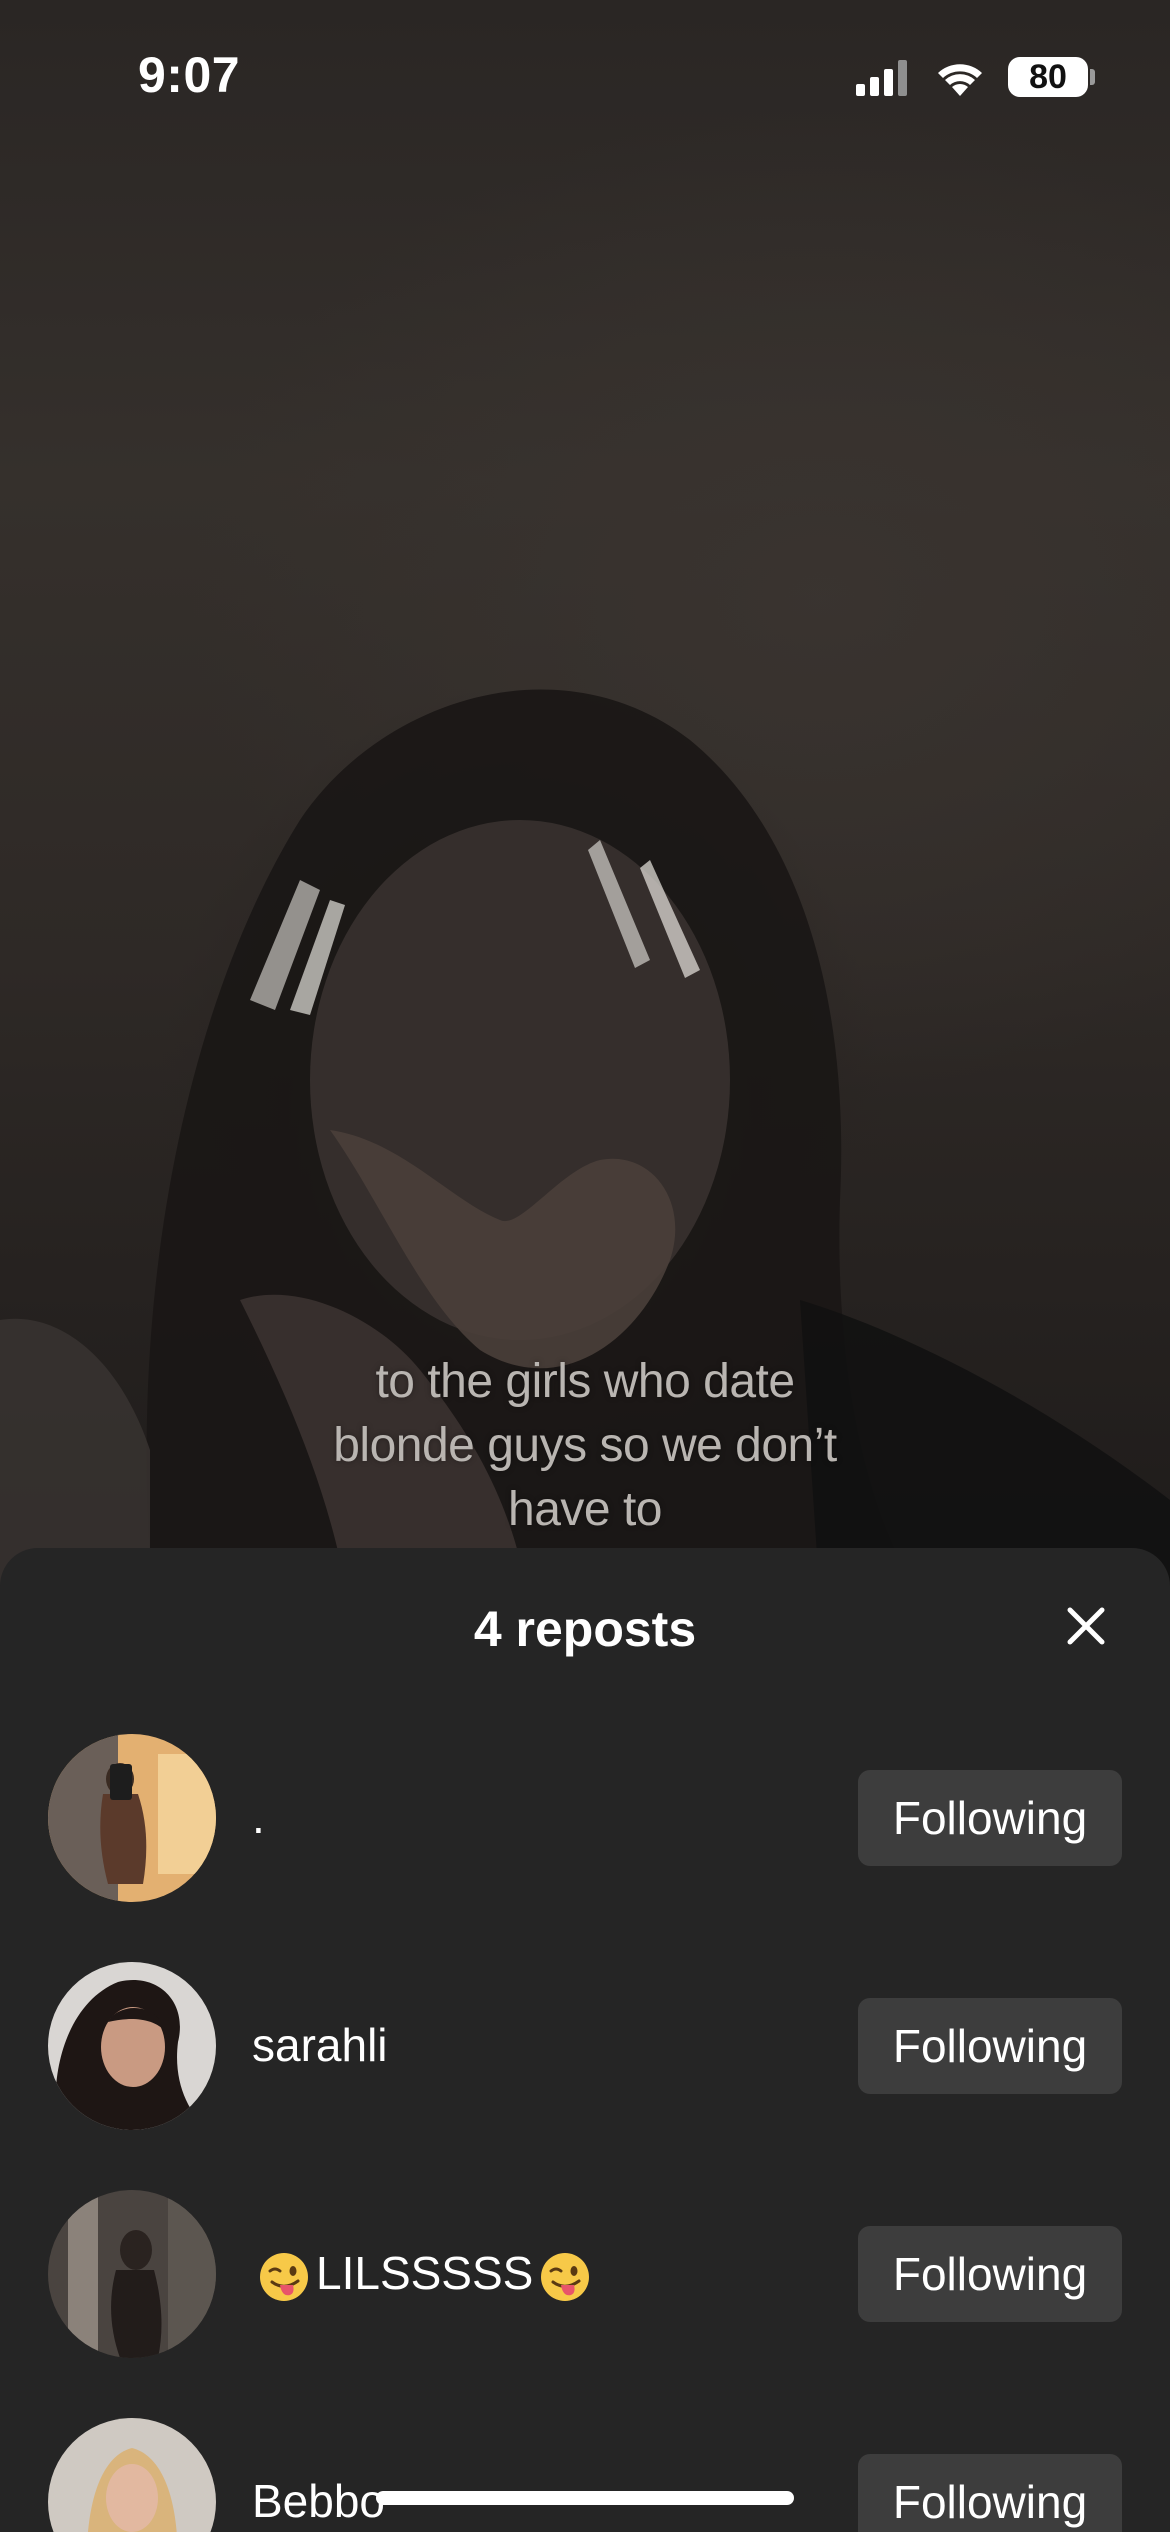 The image size is (1170, 2532). I want to click on cellular-signal-icon, so click(881, 78).